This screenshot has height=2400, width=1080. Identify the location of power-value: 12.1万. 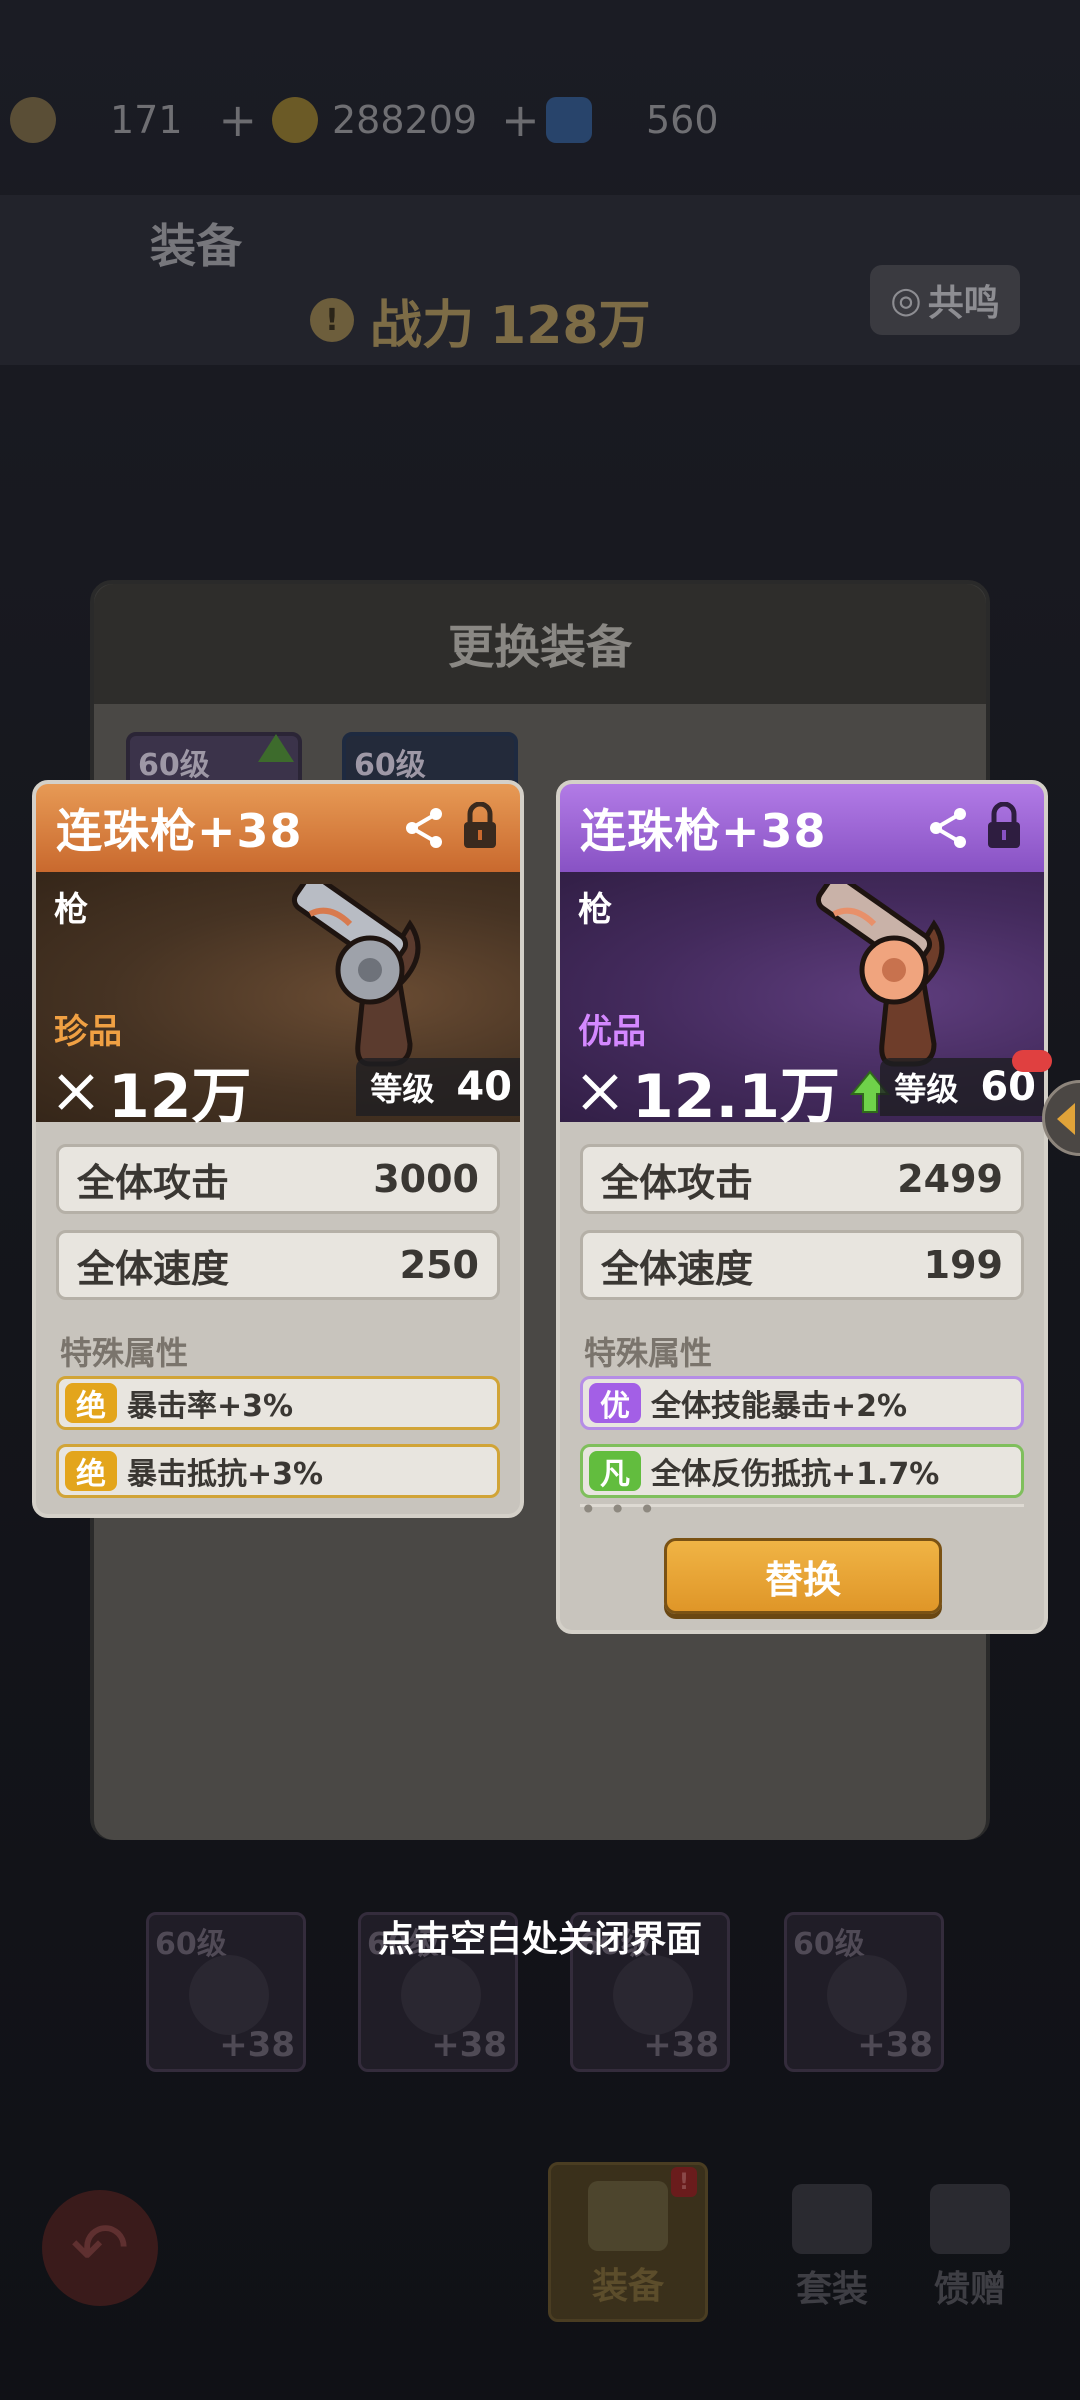
(736, 1097).